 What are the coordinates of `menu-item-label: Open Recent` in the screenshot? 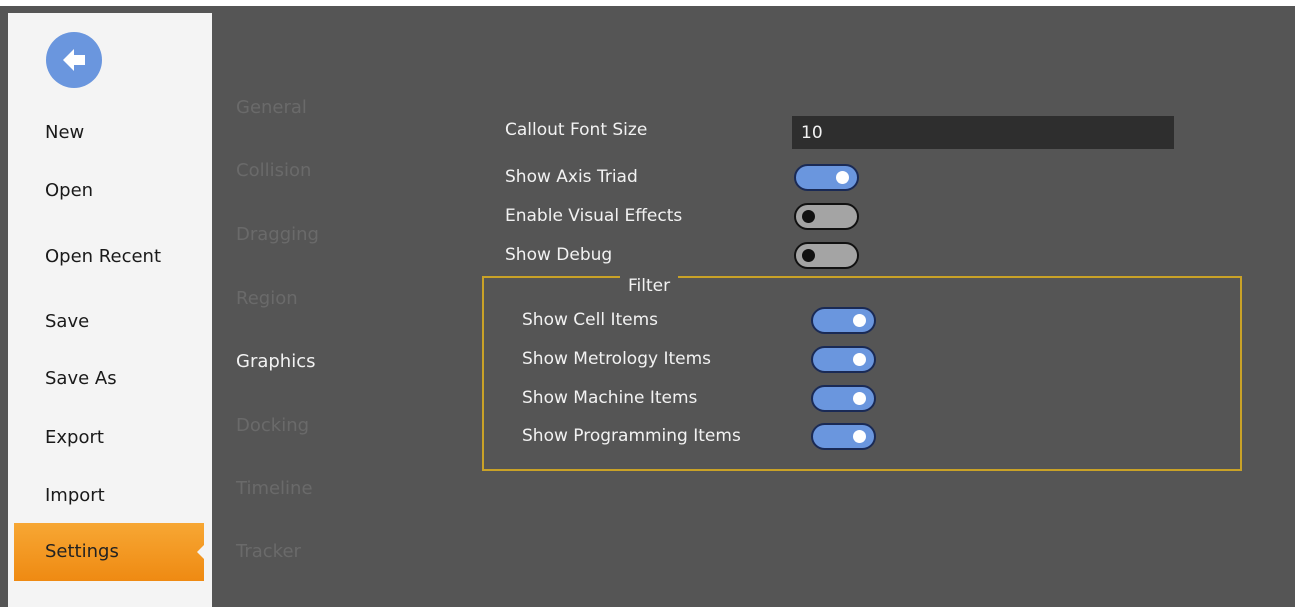 It's located at (103, 256).